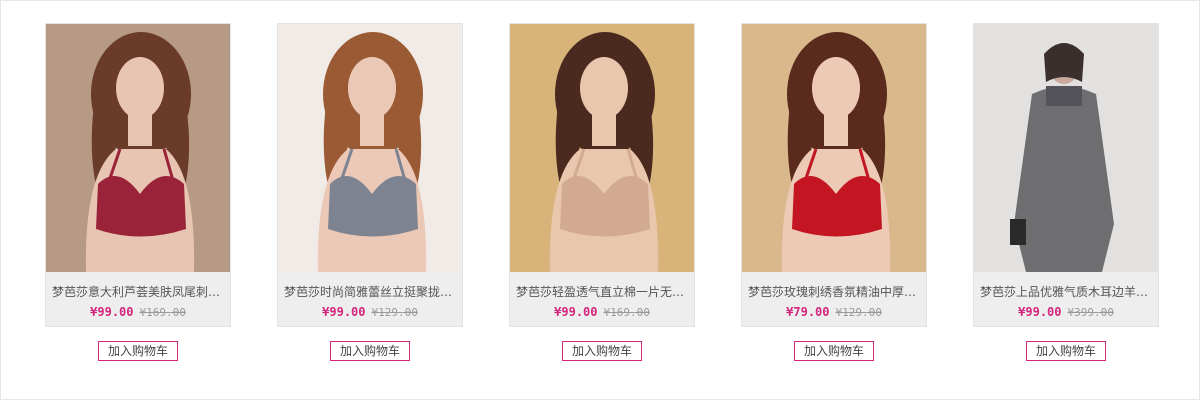 This screenshot has width=1200, height=400. What do you see at coordinates (808, 312) in the screenshot?
I see `sale-price: ¥79.00` at bounding box center [808, 312].